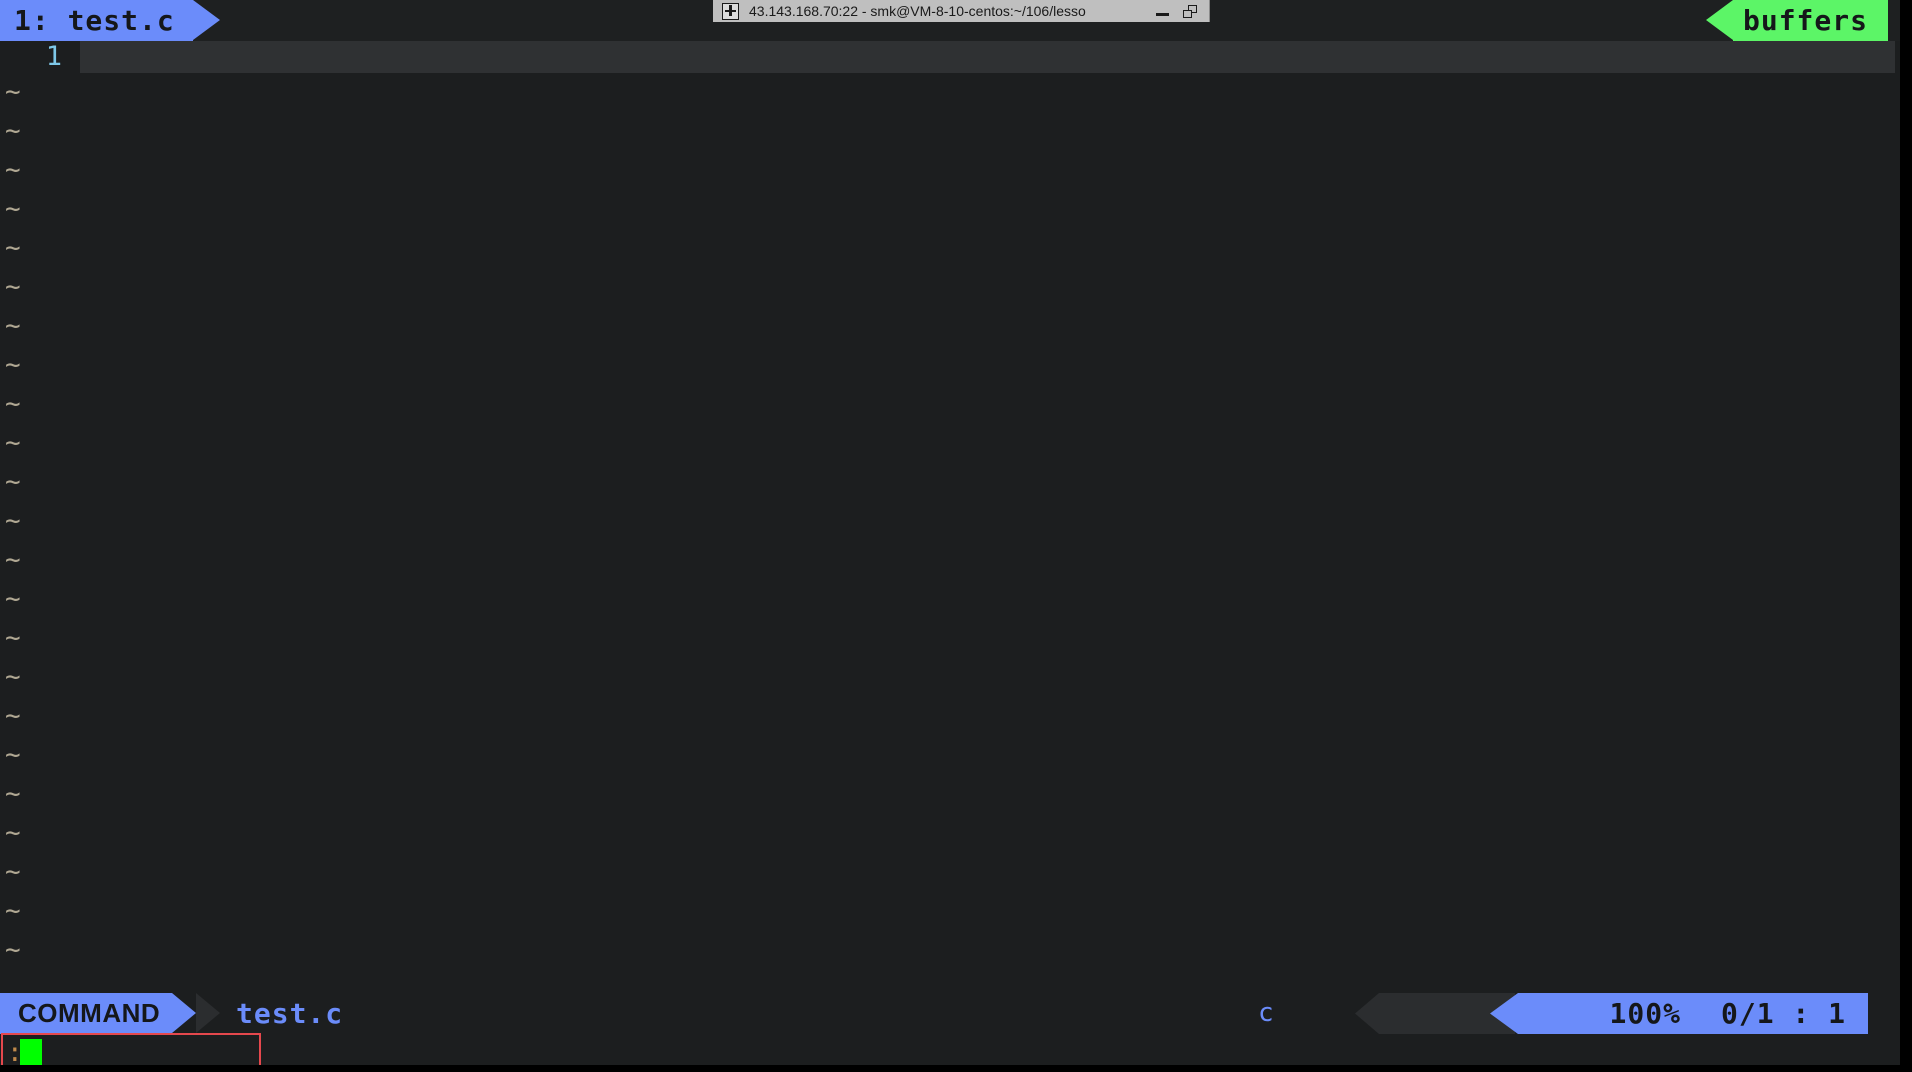 The height and width of the screenshot is (1072, 1912). I want to click on bottom-margin, so click(956, 1068).